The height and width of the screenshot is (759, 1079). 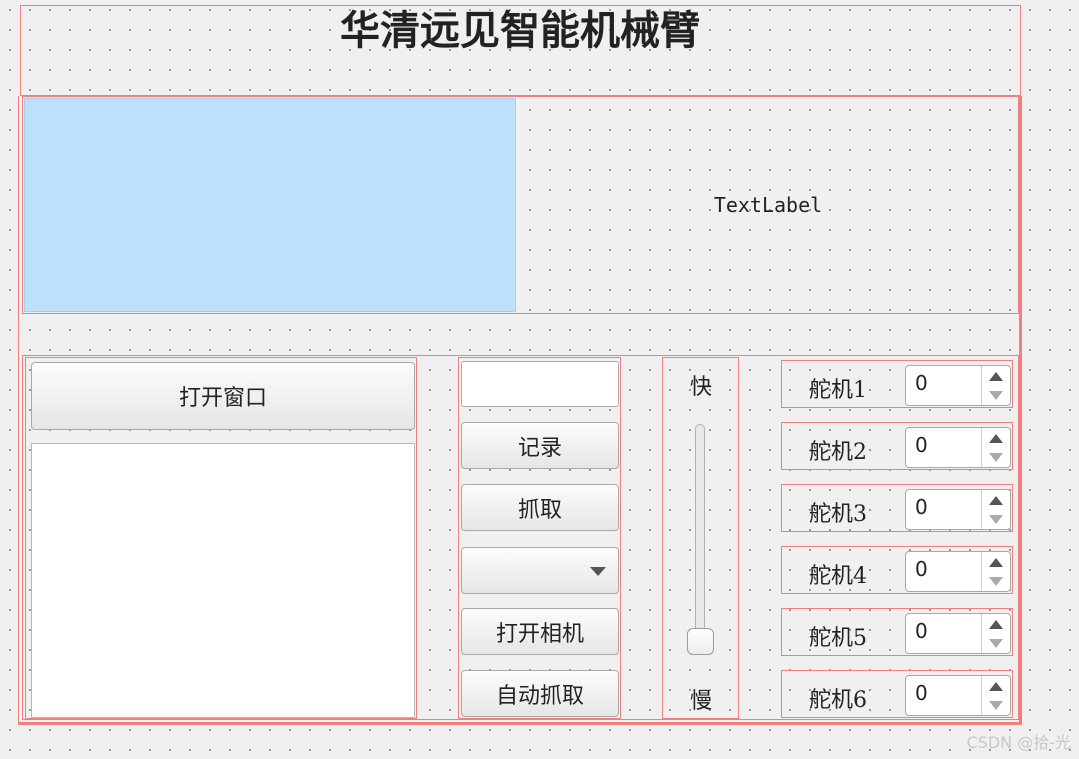 I want to click on servo-row: 舵机2 0, so click(x=897, y=446).